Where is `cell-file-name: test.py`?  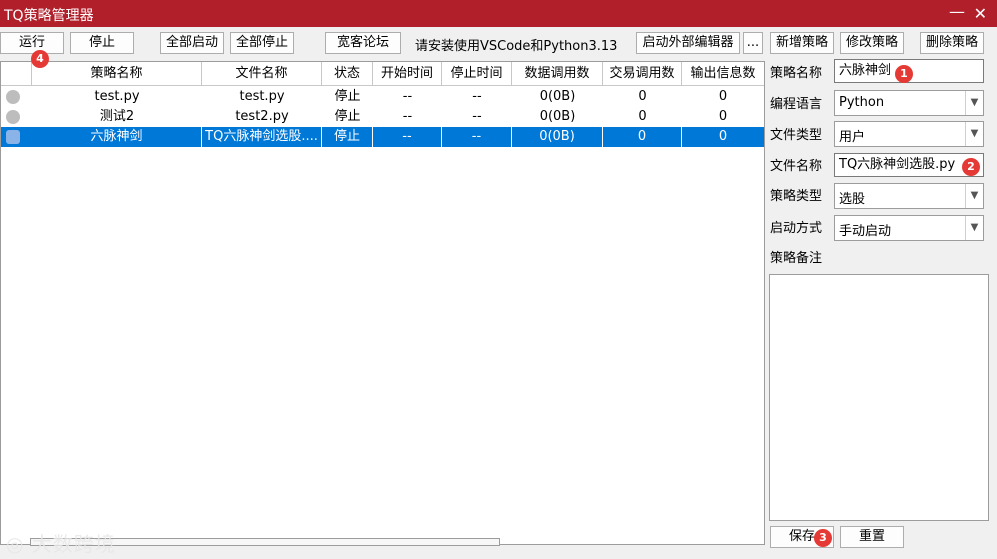
cell-file-name: test.py is located at coordinates (262, 96).